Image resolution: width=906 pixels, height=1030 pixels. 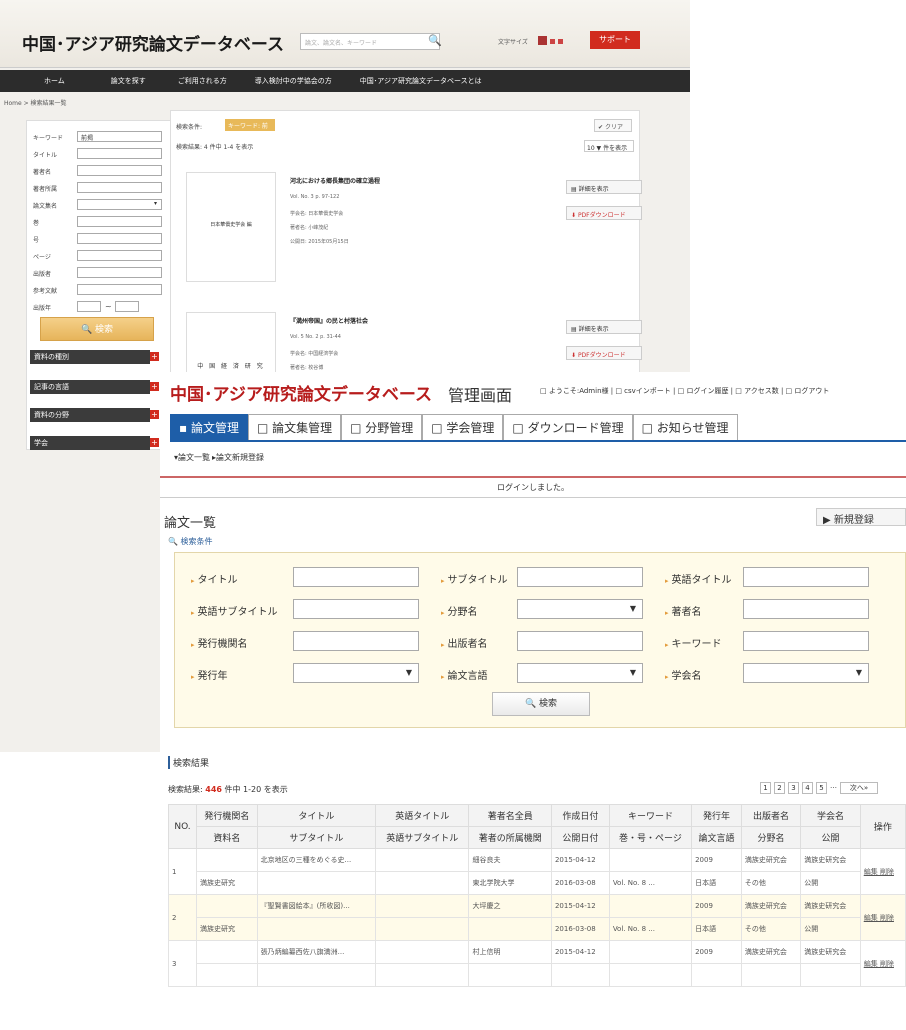 What do you see at coordinates (231, 227) in the screenshot?
I see `paper-thumbnail: 日本華僑史学会 編` at bounding box center [231, 227].